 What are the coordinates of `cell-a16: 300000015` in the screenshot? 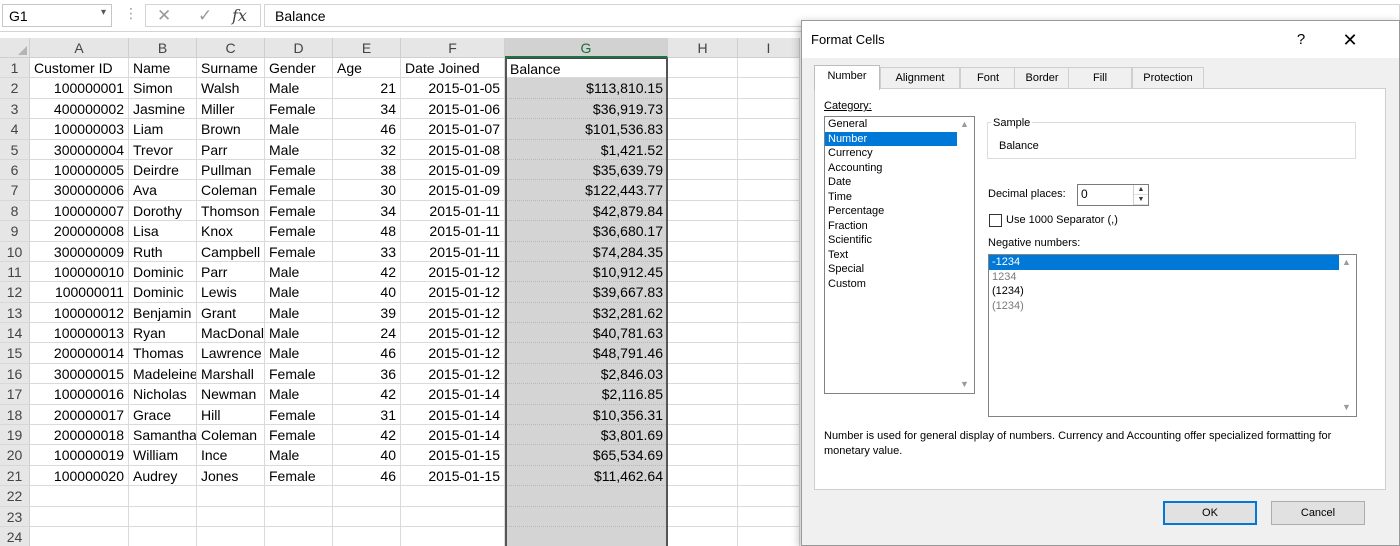 It's located at (79, 374).